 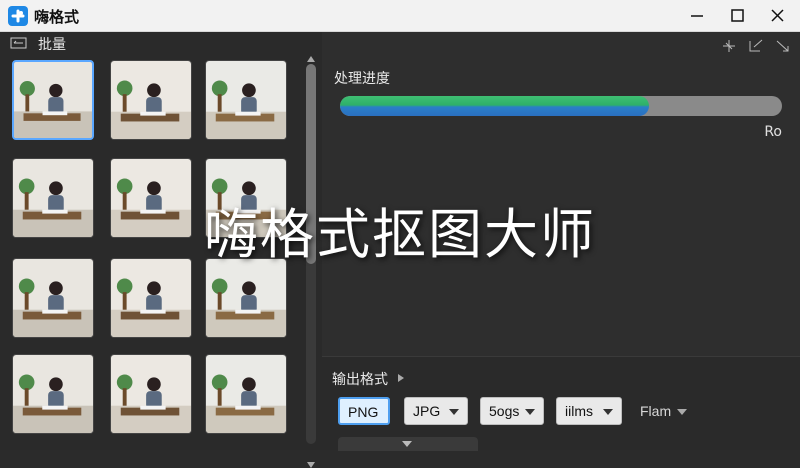 What do you see at coordinates (504, 411) in the screenshot?
I see `format-option-3-label: 5ogs` at bounding box center [504, 411].